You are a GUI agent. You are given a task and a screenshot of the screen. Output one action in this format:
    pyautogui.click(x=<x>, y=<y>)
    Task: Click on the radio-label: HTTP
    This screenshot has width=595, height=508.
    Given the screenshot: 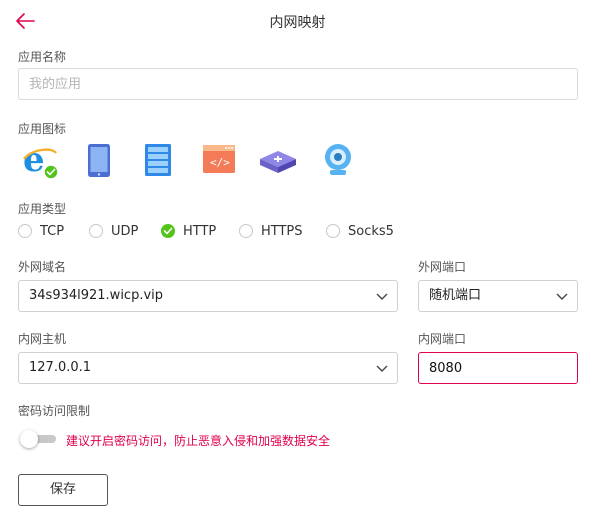 What is the action you would take?
    pyautogui.click(x=200, y=231)
    